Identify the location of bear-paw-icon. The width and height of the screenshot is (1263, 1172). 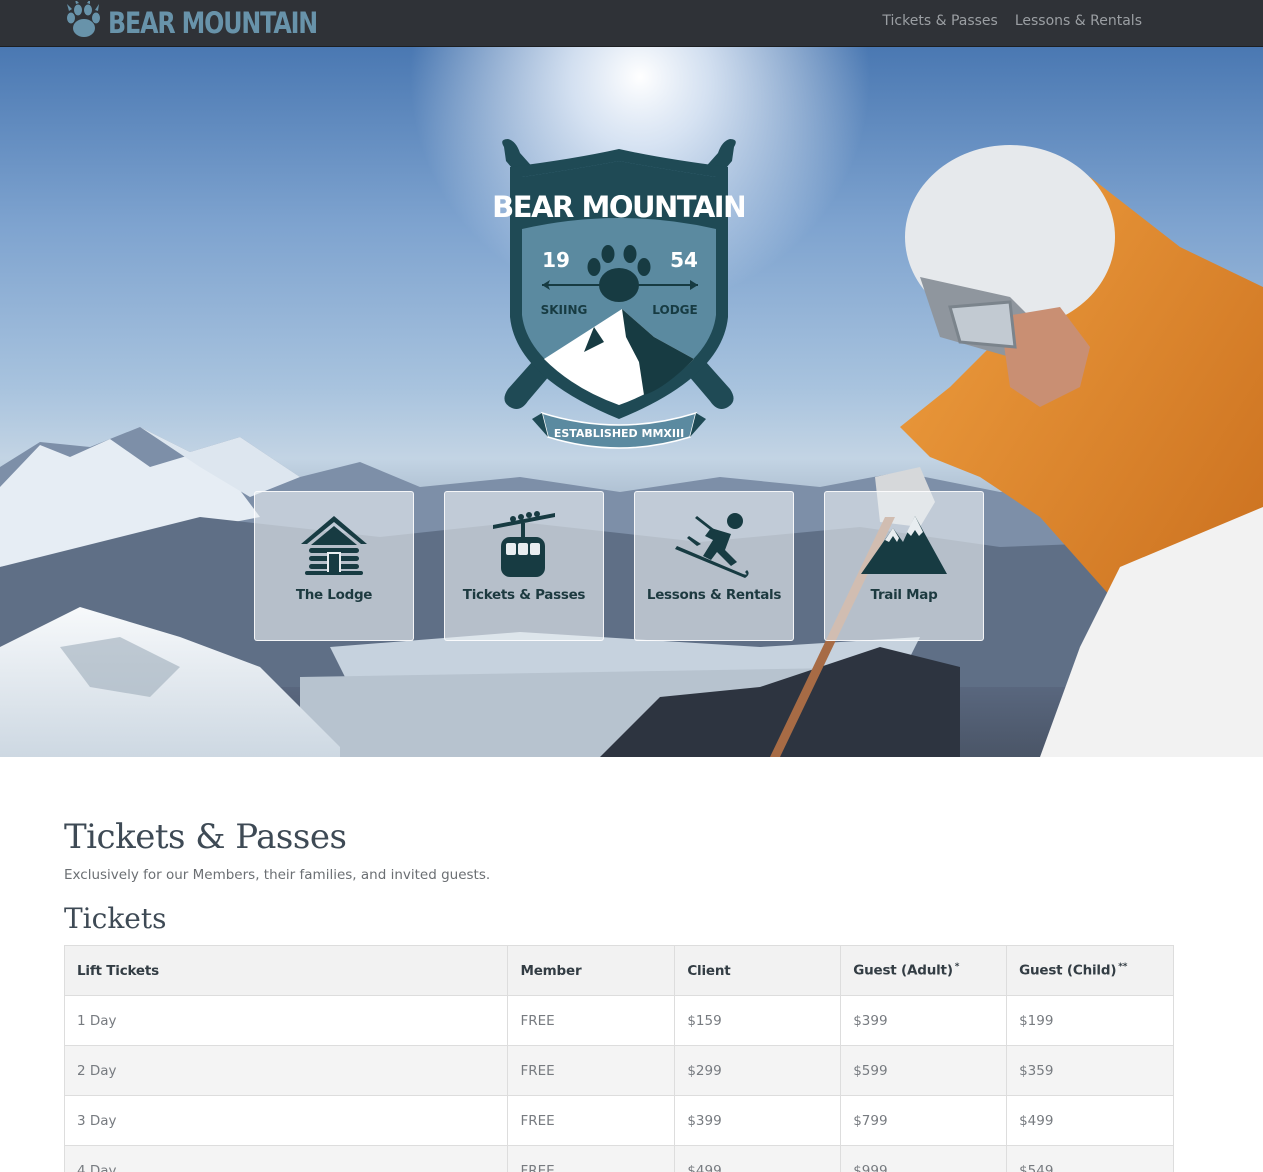
(83, 23).